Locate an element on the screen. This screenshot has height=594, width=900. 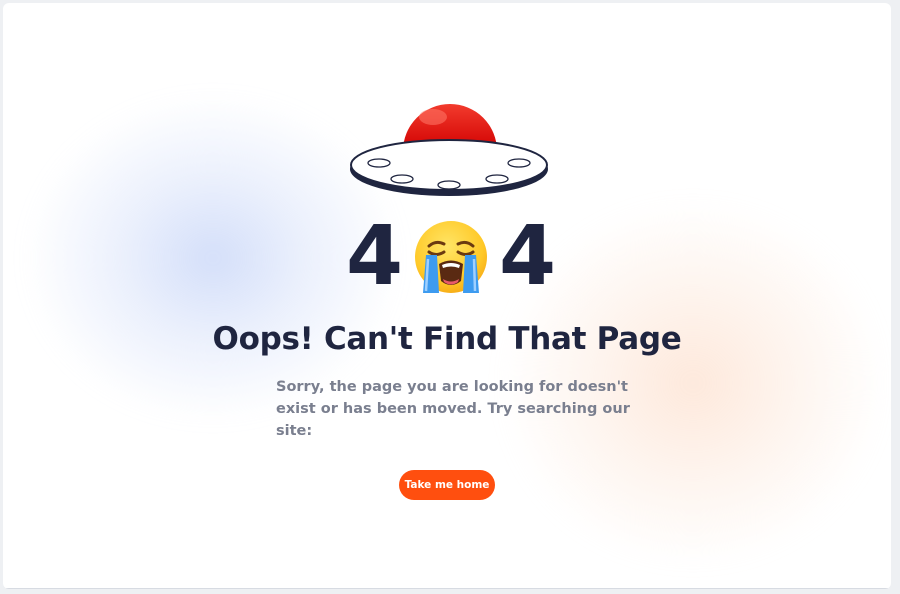
loudly-crying-face-icon is located at coordinates (451, 257).